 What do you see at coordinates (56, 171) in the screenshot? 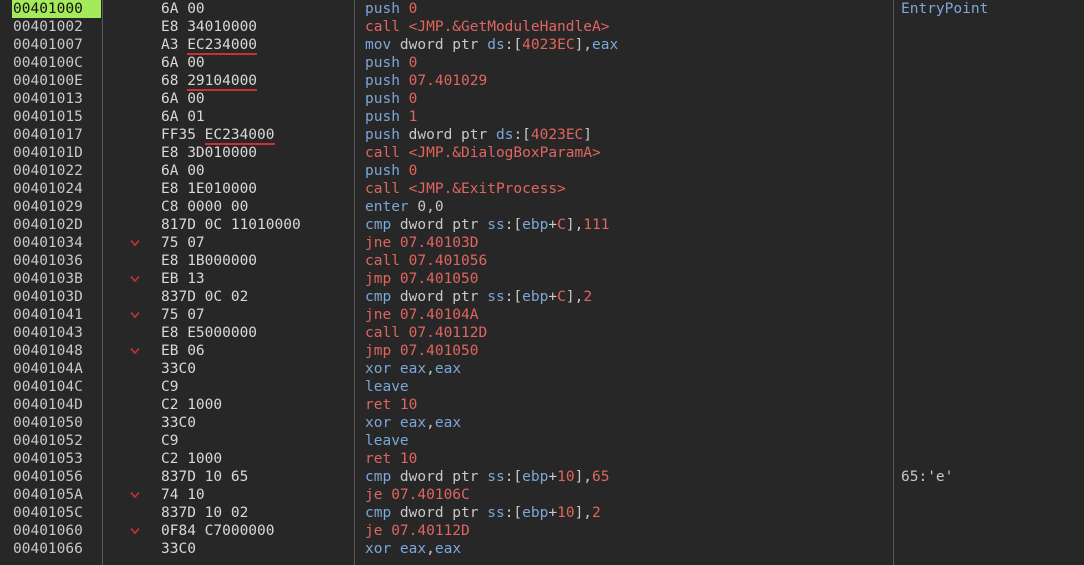
I see `address-cell: 00401022` at bounding box center [56, 171].